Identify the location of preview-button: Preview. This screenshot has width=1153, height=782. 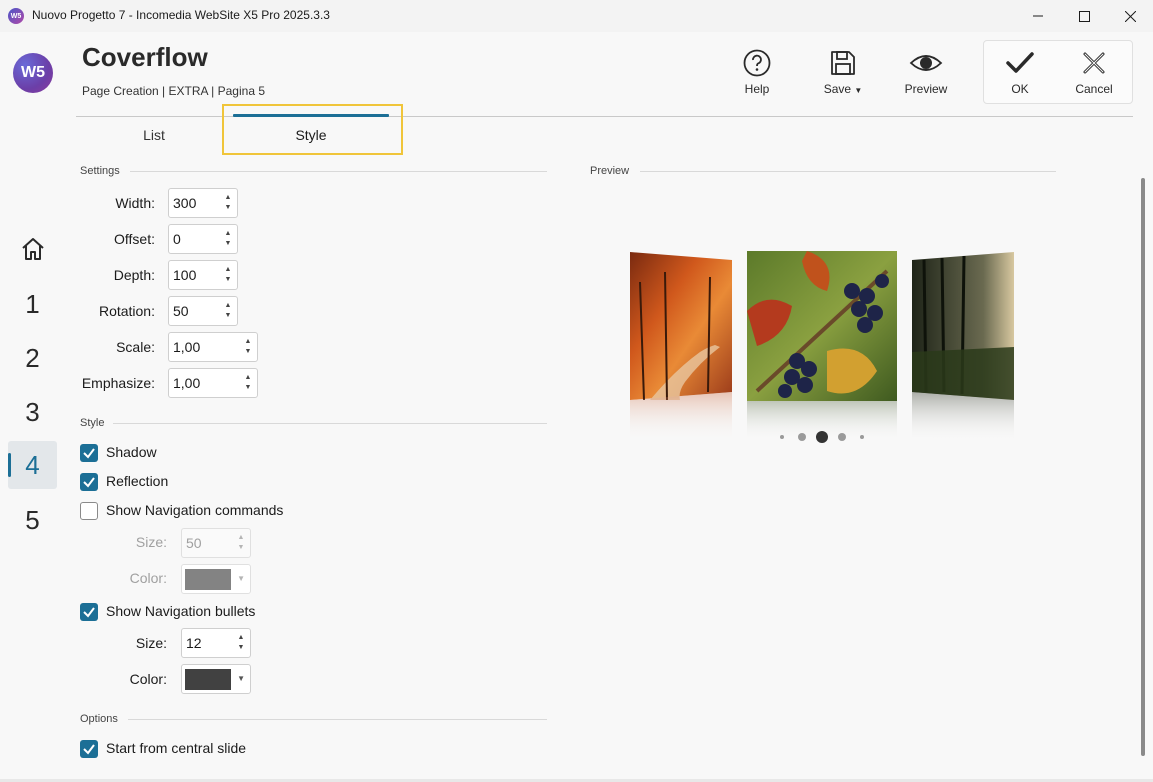
(926, 71).